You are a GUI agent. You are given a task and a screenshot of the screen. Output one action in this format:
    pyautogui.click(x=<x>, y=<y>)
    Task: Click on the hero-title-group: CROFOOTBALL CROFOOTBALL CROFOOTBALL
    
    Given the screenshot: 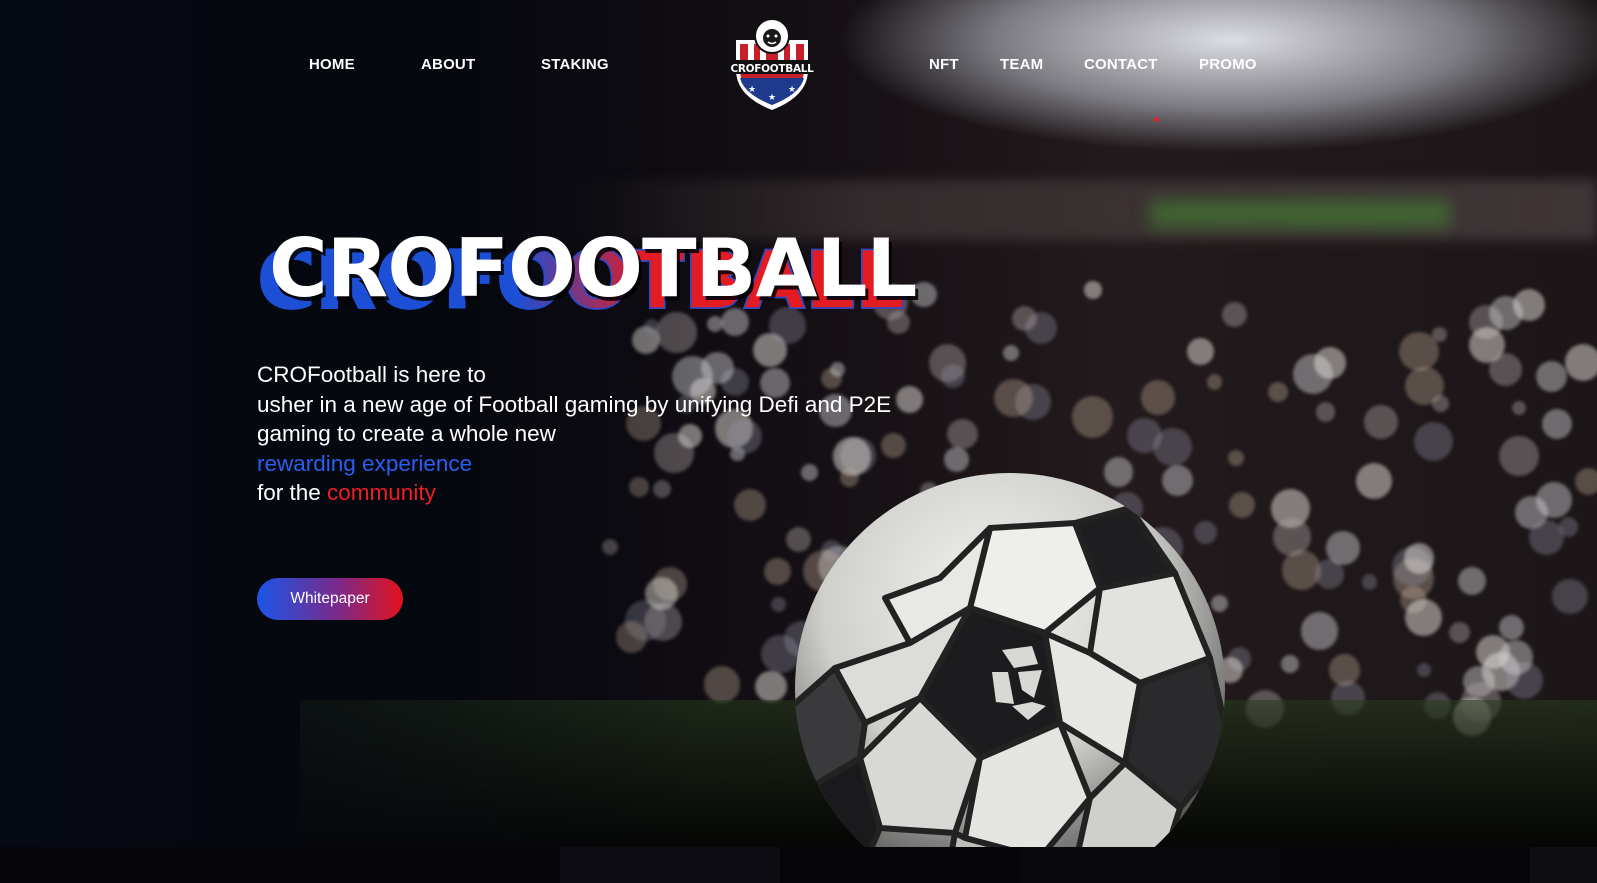 What is the action you would take?
    pyautogui.click(x=636, y=275)
    